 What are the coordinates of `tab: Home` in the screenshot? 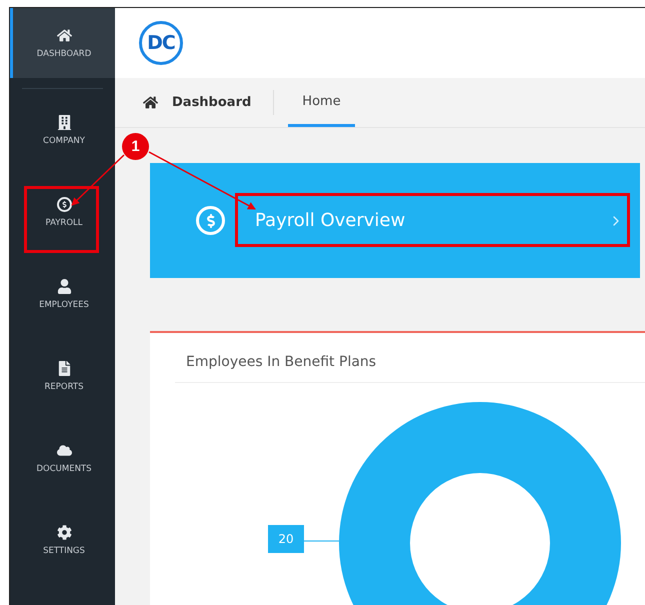 It's located at (321, 102).